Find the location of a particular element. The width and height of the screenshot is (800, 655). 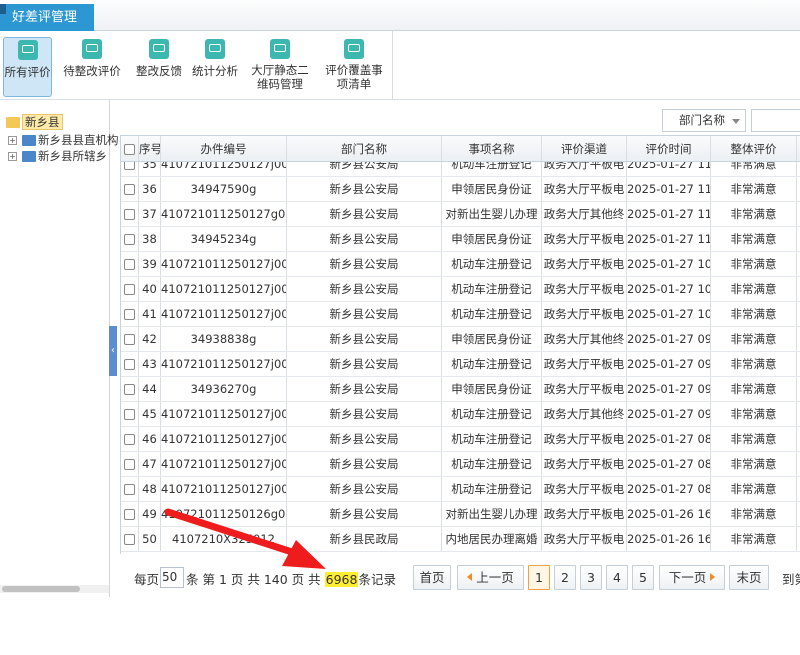

folder-icon is located at coordinates (29, 156).